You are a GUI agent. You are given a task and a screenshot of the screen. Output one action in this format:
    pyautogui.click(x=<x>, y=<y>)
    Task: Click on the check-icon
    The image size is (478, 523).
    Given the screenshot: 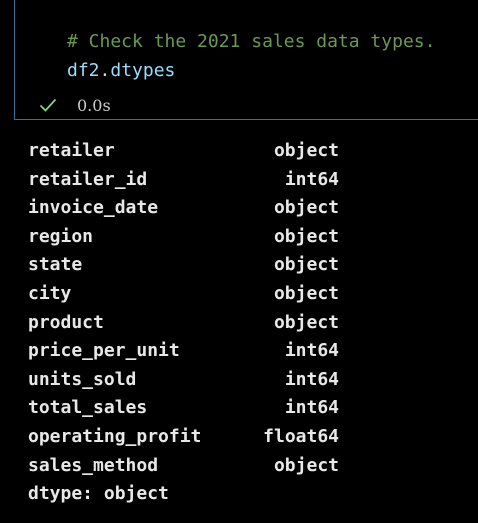 What is the action you would take?
    pyautogui.click(x=48, y=105)
    